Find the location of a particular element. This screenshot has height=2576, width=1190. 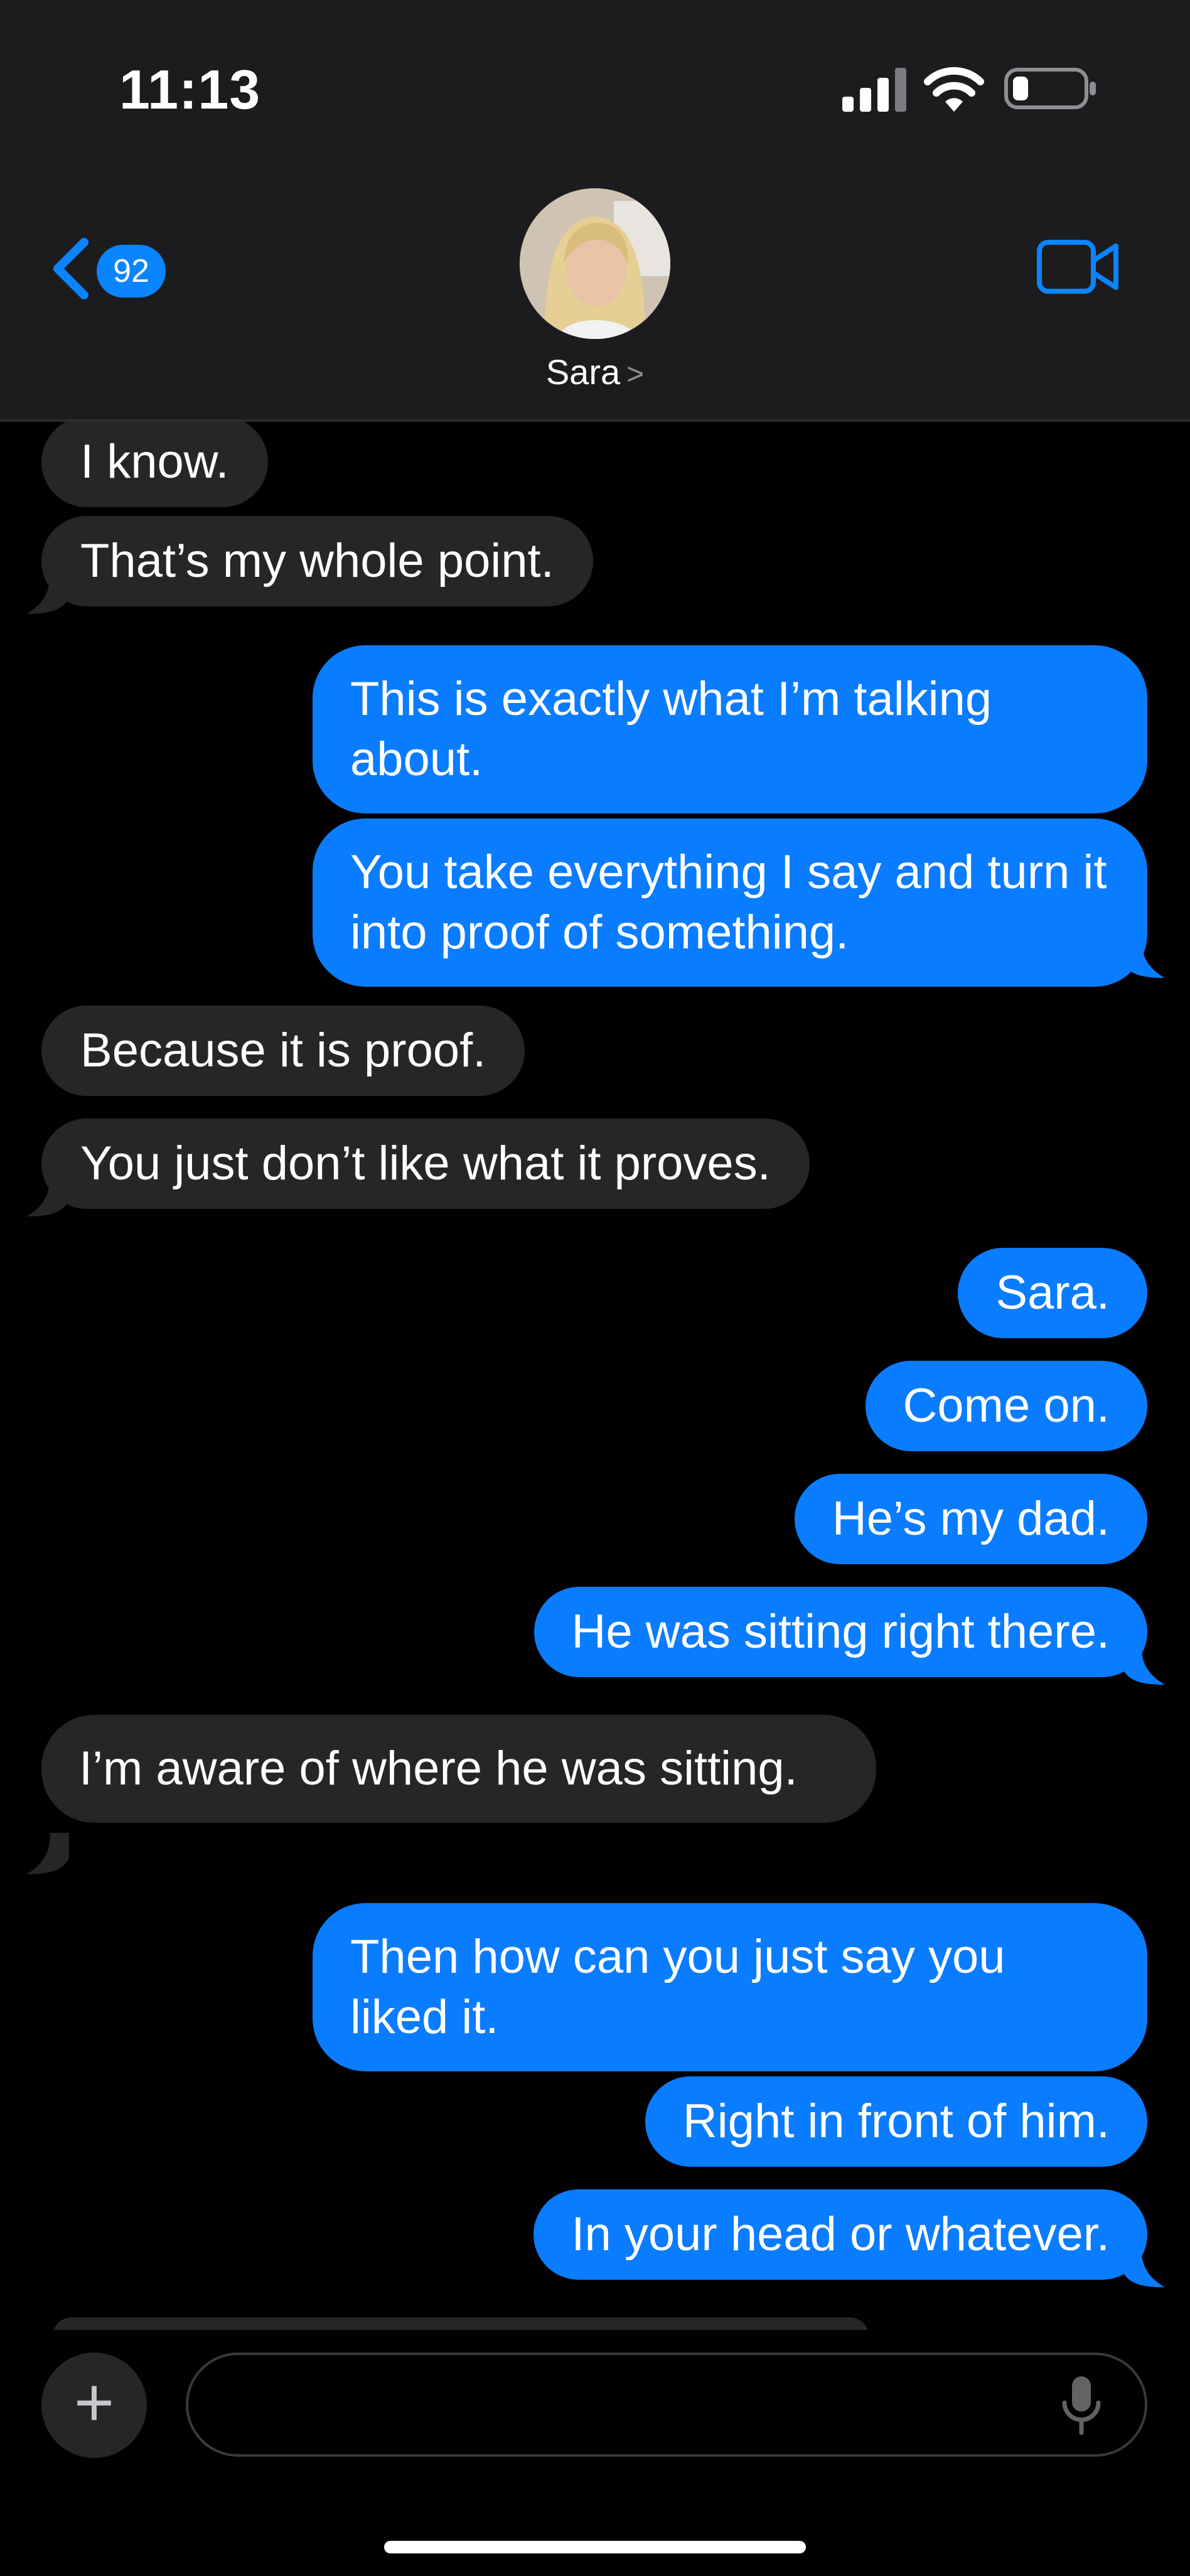

message-incoming: You just don’t like what it proves. is located at coordinates (425, 1164).